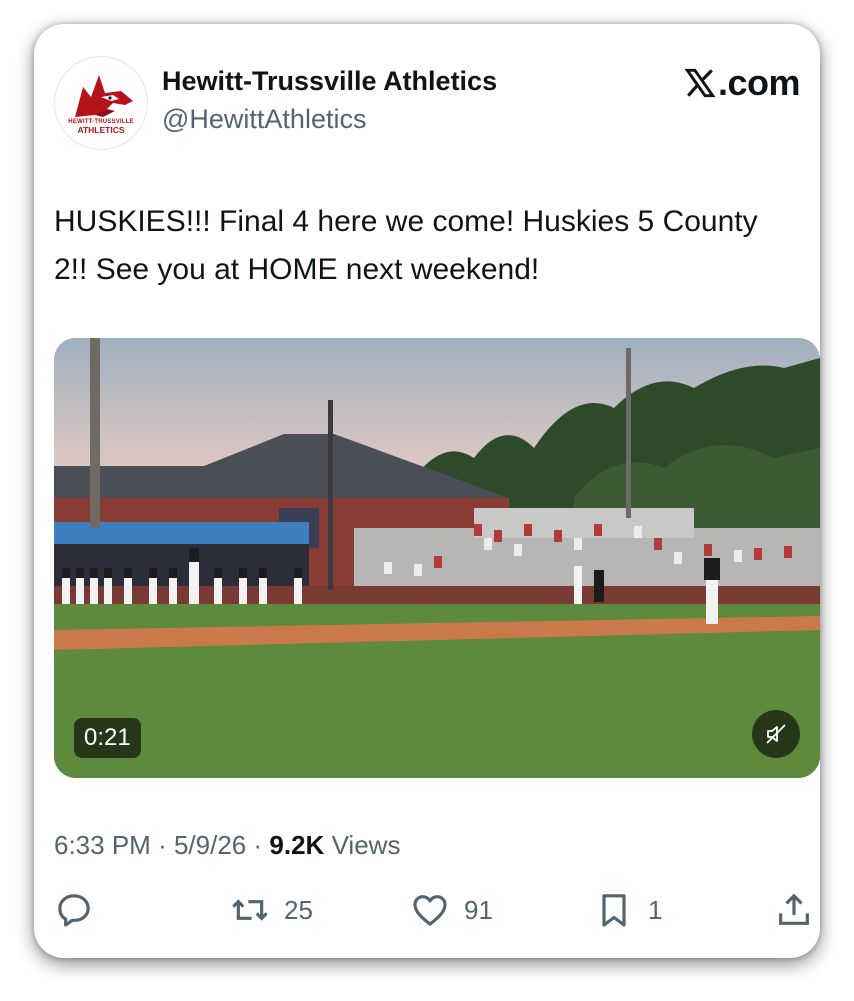 The width and height of the screenshot is (854, 1001). I want to click on mute-button, so click(776, 734).